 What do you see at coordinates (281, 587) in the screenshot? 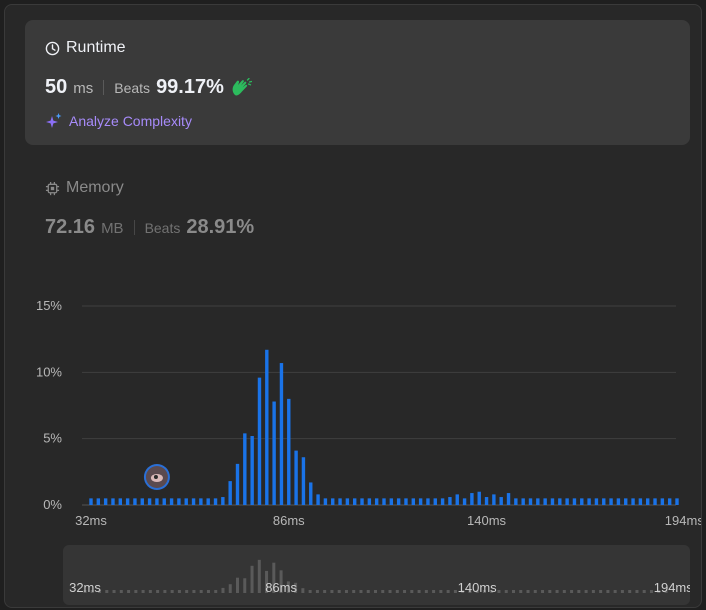
I see `mini-x-tick-label: 86ms` at bounding box center [281, 587].